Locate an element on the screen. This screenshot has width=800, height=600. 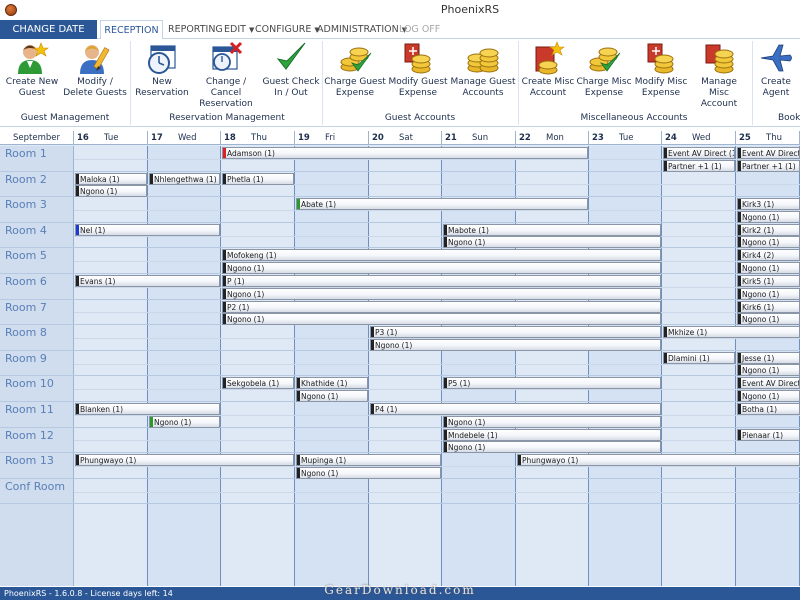
booking-label: Partner +1 (1) is located at coordinates (769, 166).